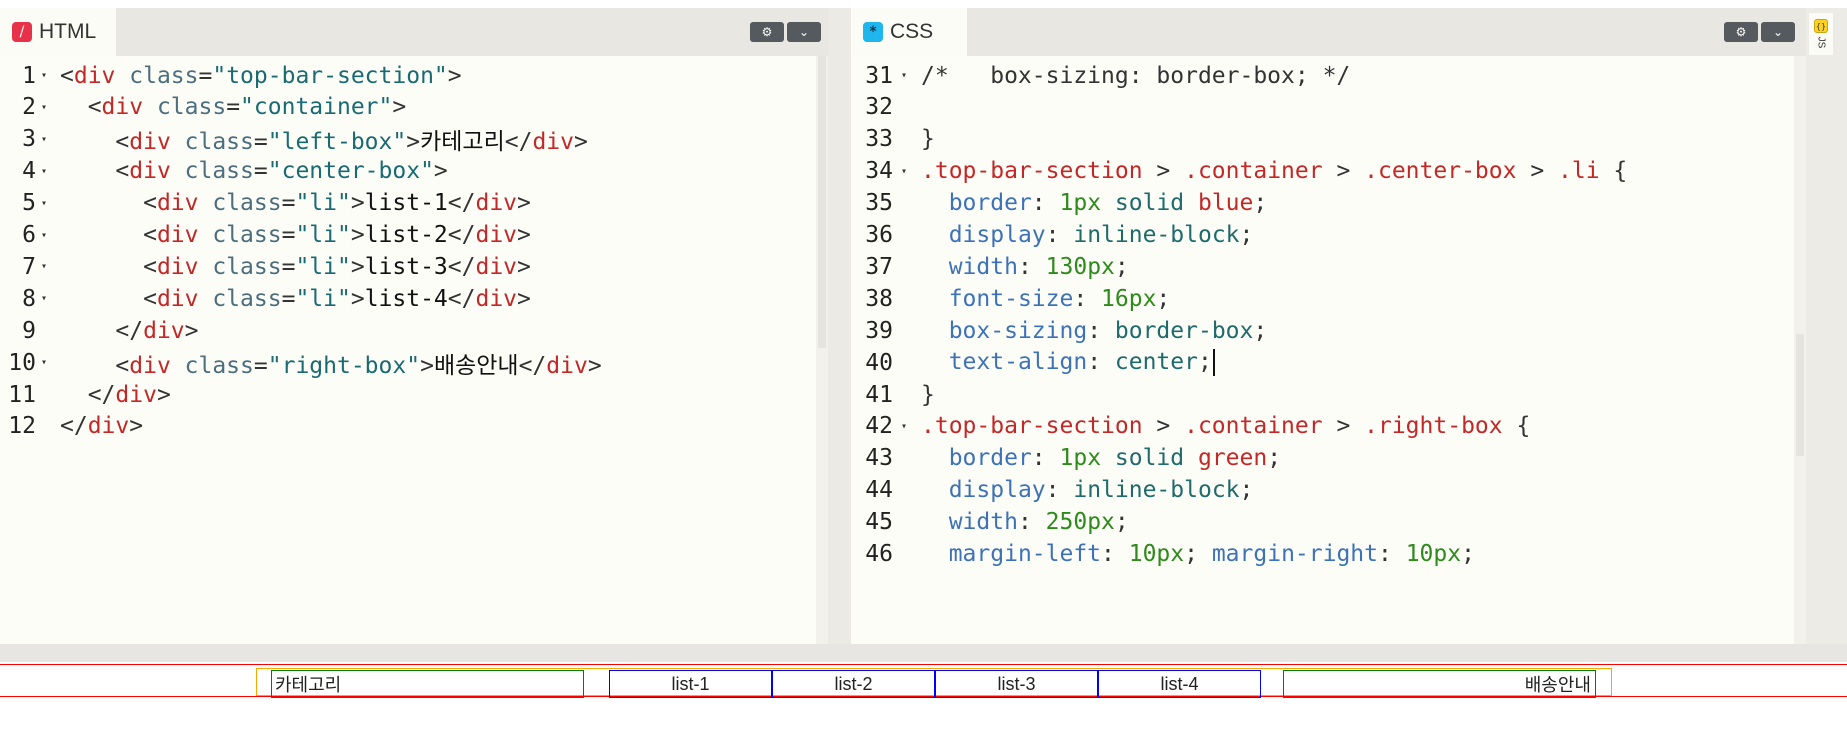 The image size is (1847, 729). I want to click on code-text: box-sizing: border-box;, so click(1094, 331).